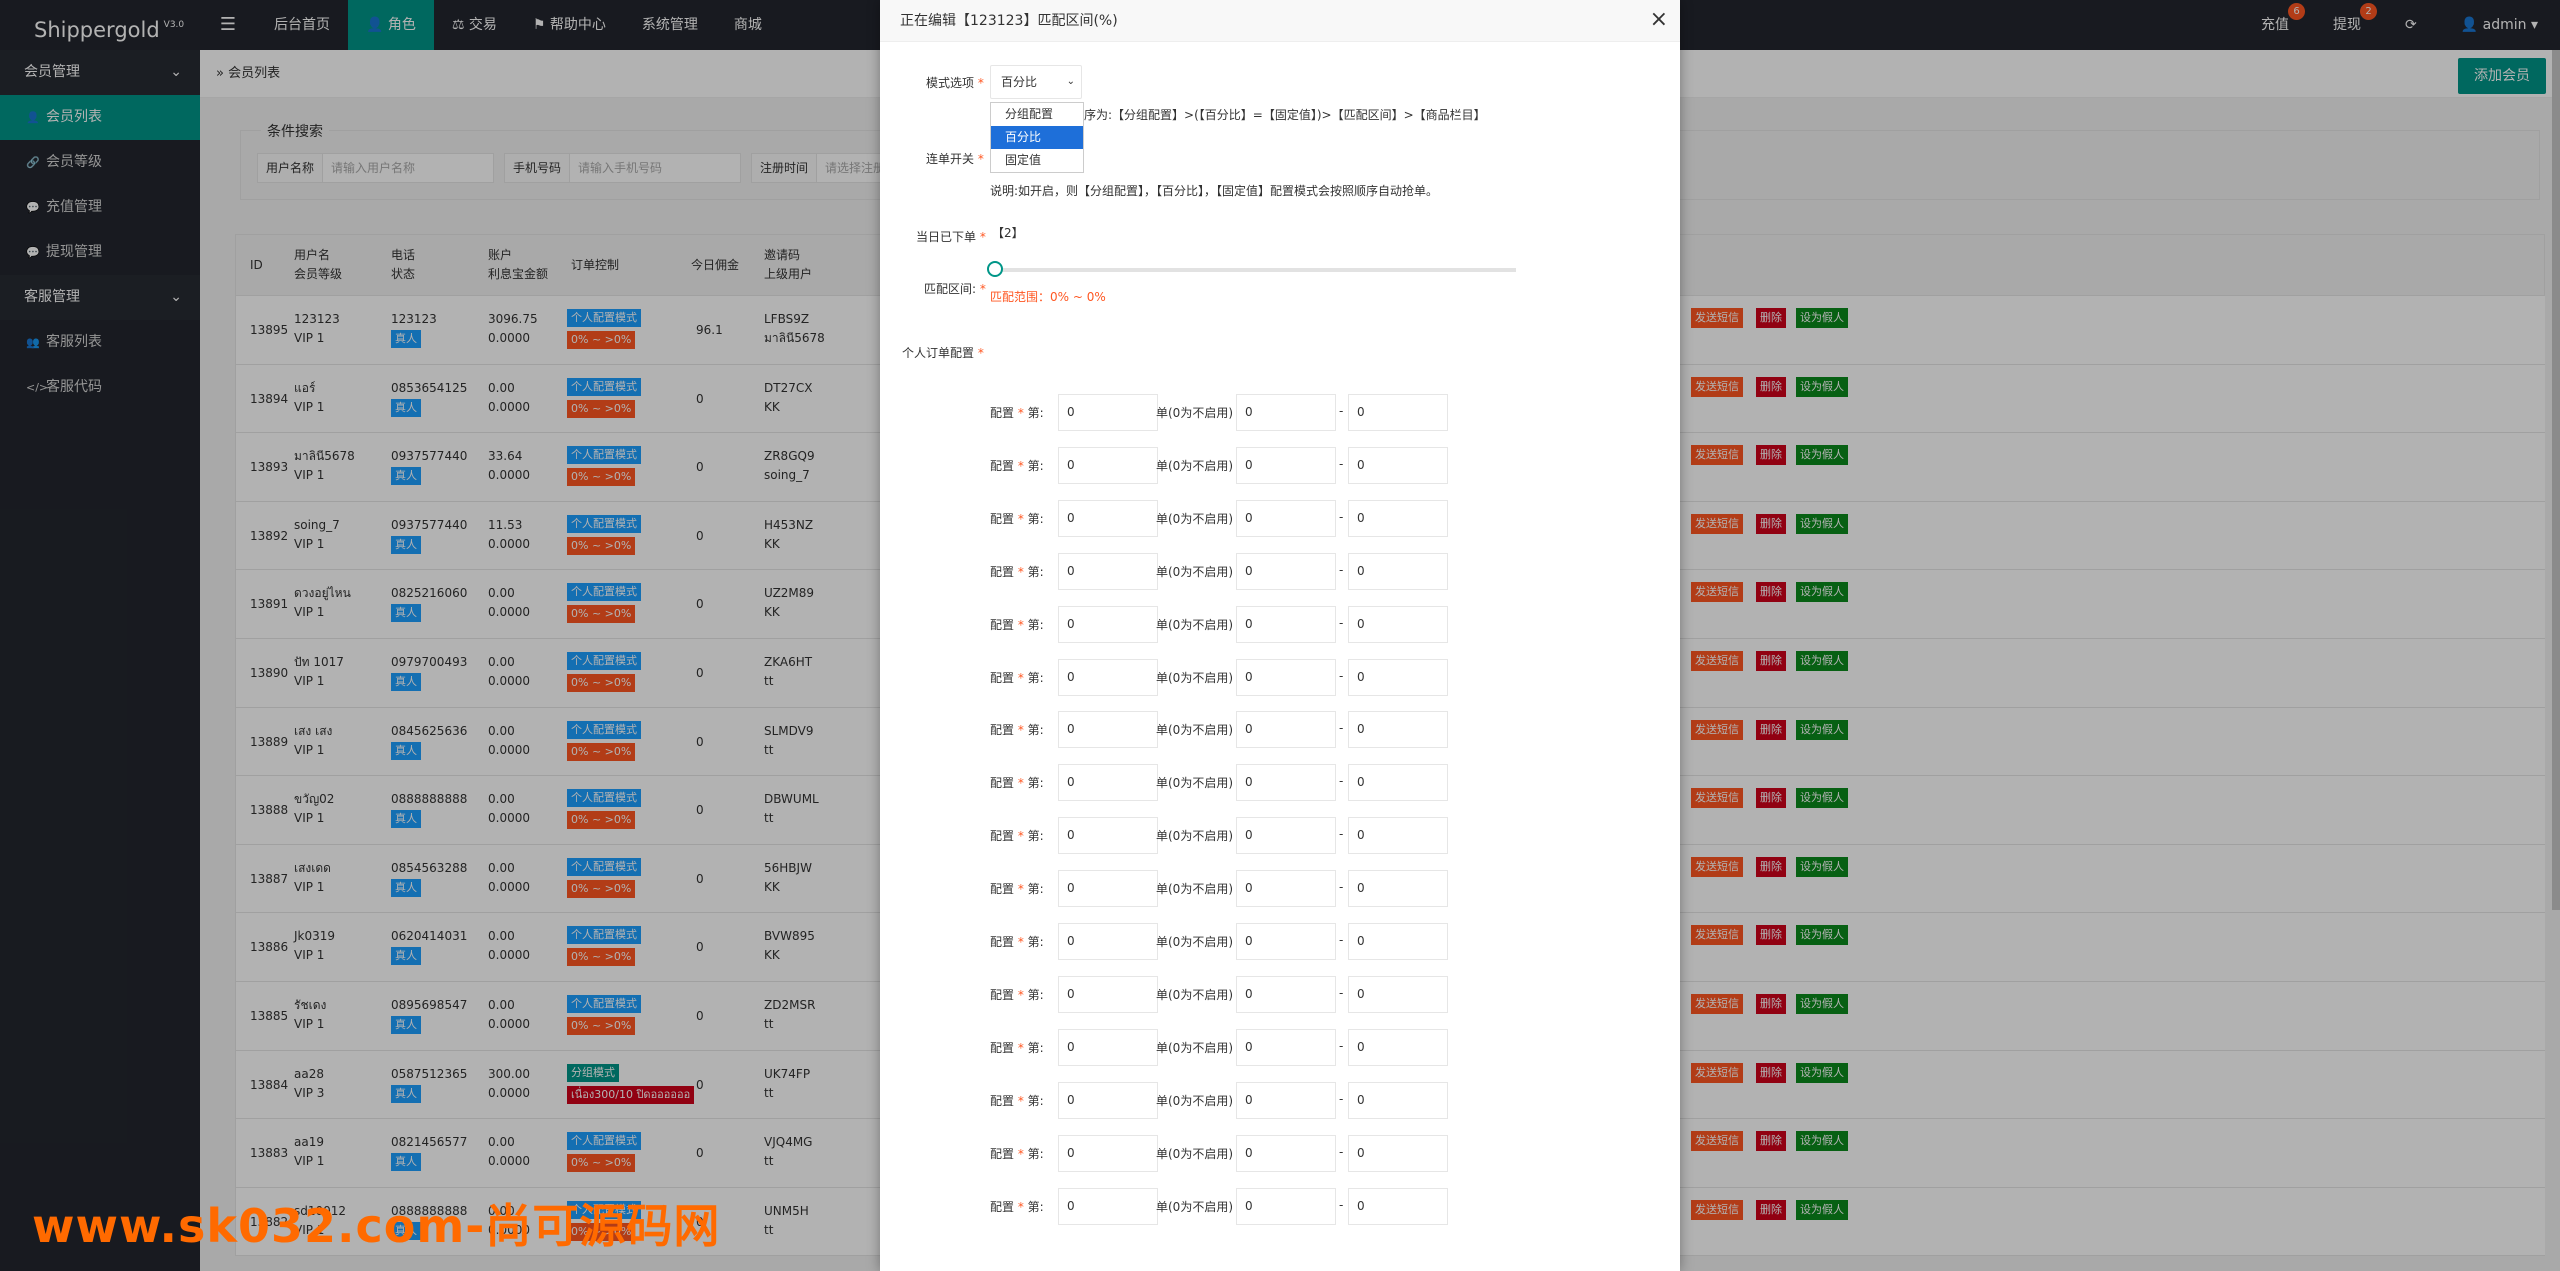  Describe the element at coordinates (1037, 160) in the screenshot. I see `mode-option-fixed: 固定值` at that location.